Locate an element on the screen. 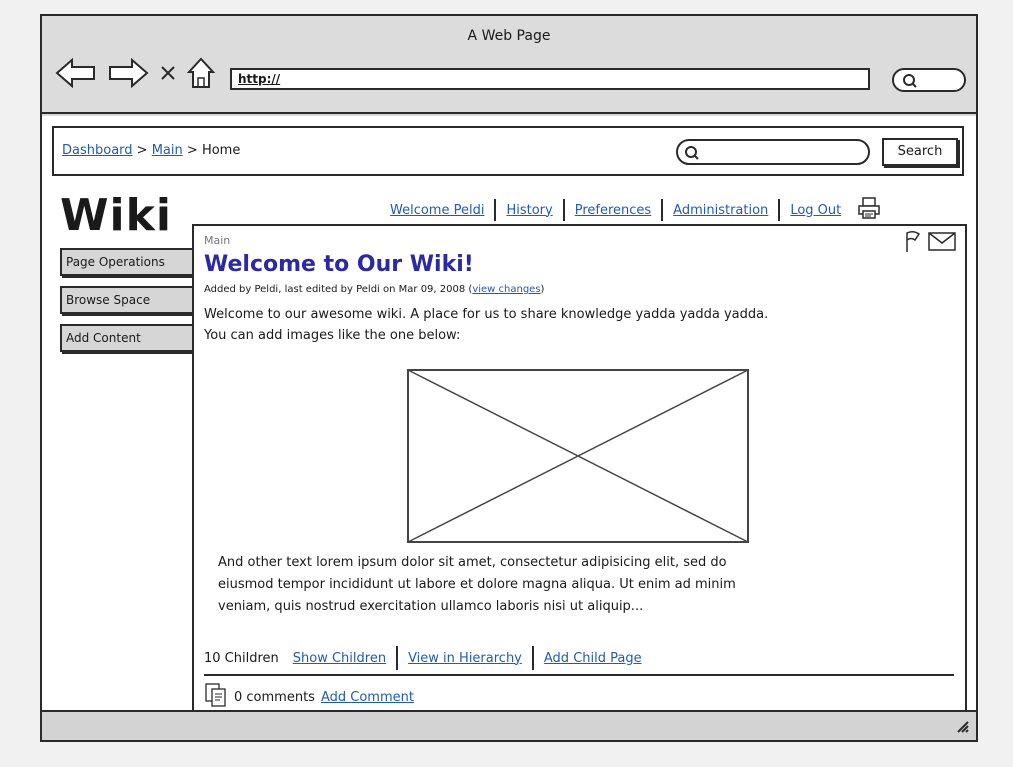 This screenshot has height=767, width=1013. forward-arrow-icon is located at coordinates (128, 73).